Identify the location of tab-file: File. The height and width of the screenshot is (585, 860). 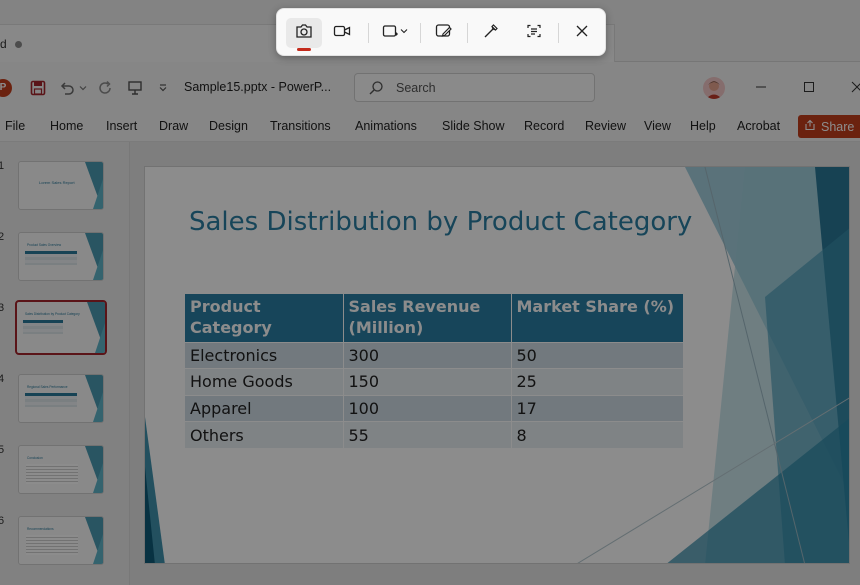
(15, 126).